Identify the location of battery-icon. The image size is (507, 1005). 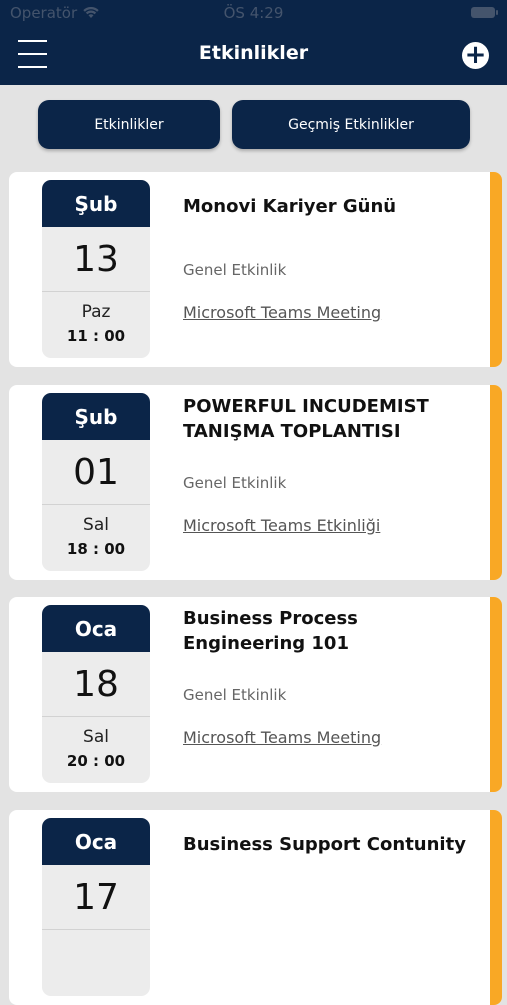
(484, 12).